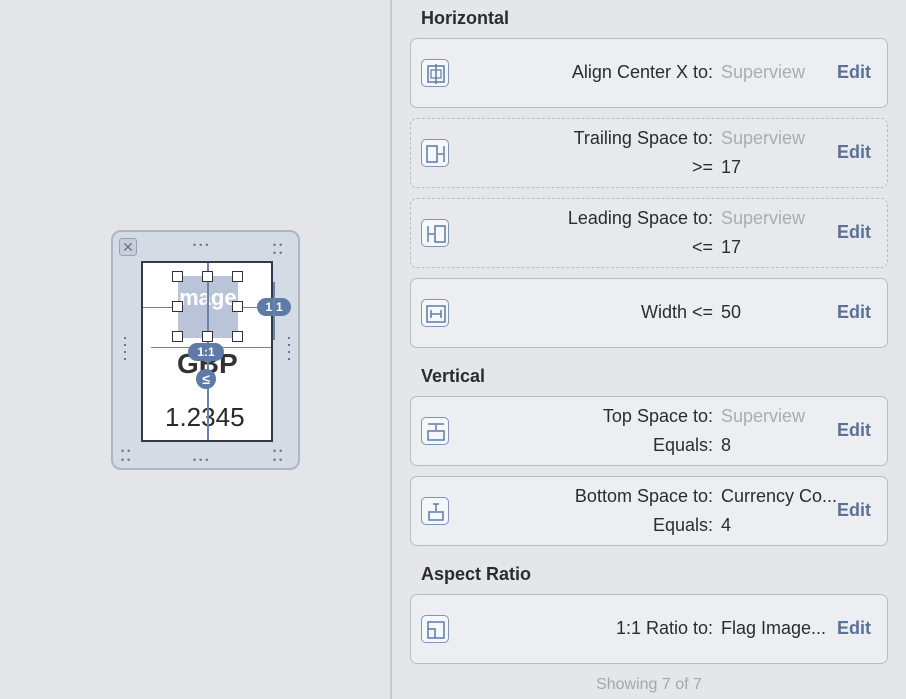 The image size is (906, 699). What do you see at coordinates (640, 218) in the screenshot?
I see `constraint-label: Leading Space to:` at bounding box center [640, 218].